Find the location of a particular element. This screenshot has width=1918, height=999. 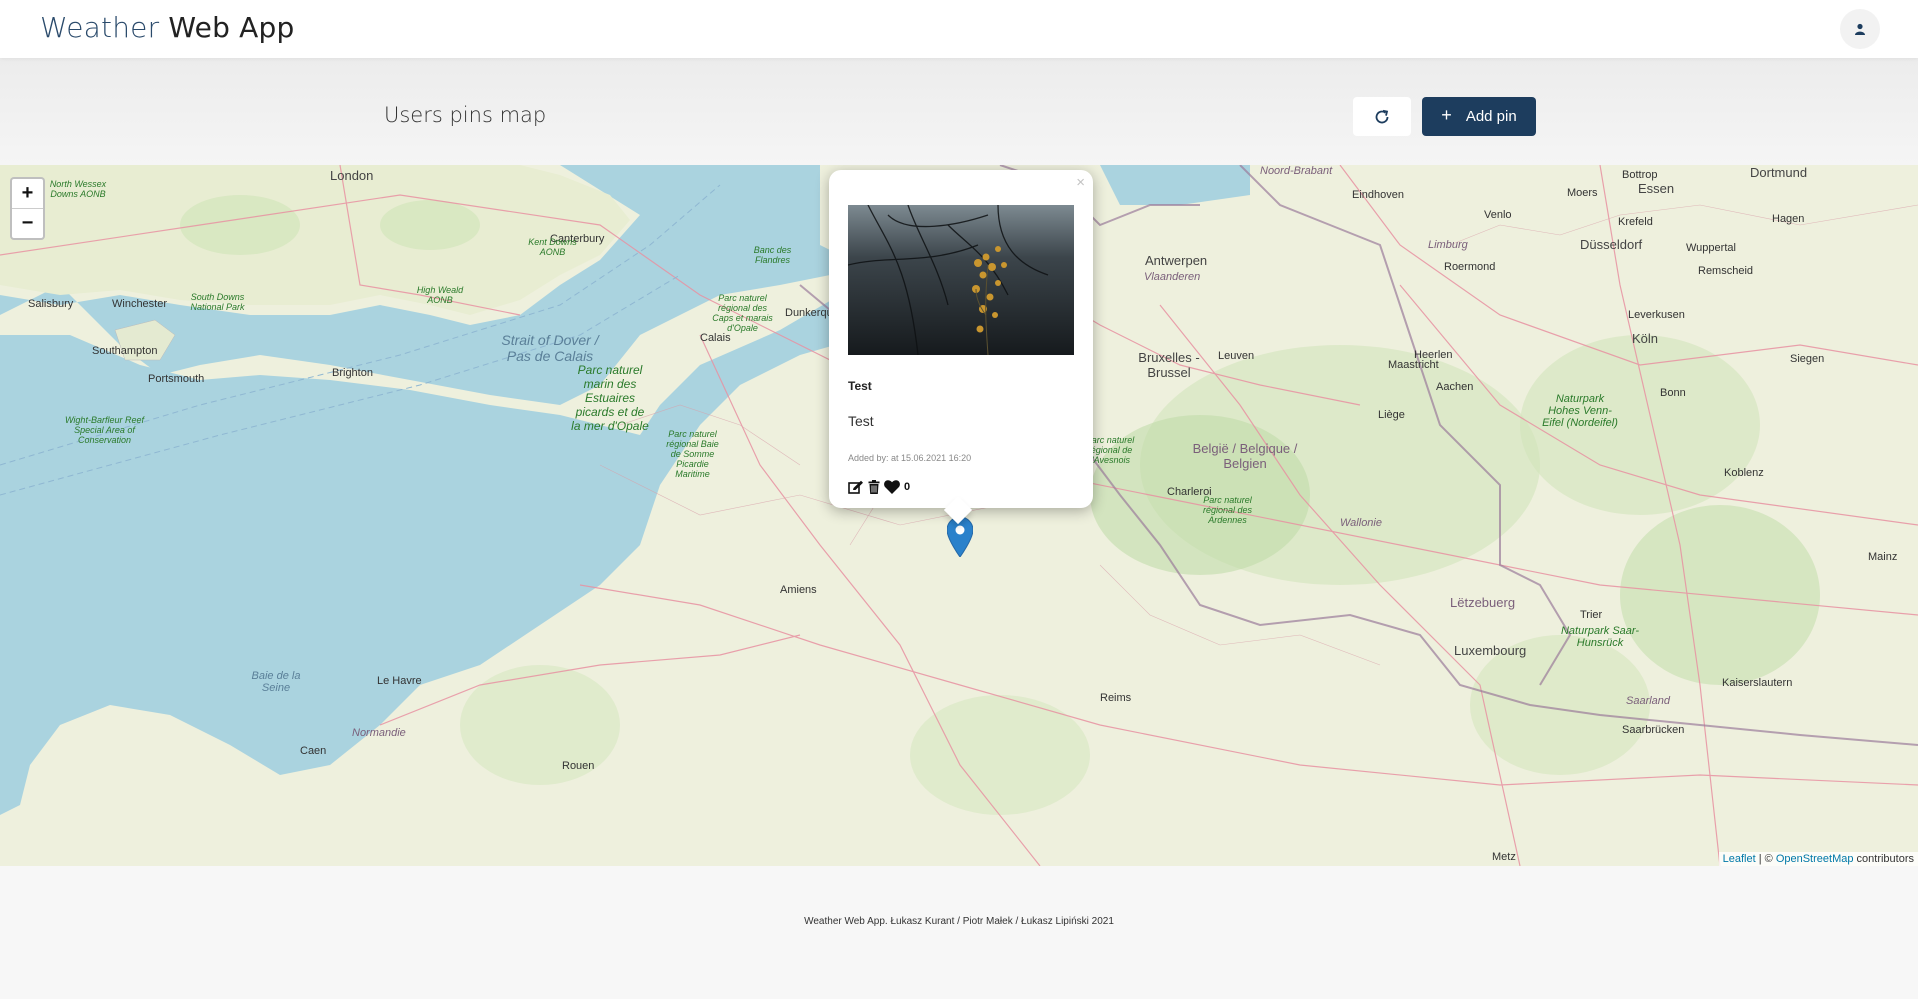

refresh-button is located at coordinates (1382, 116).